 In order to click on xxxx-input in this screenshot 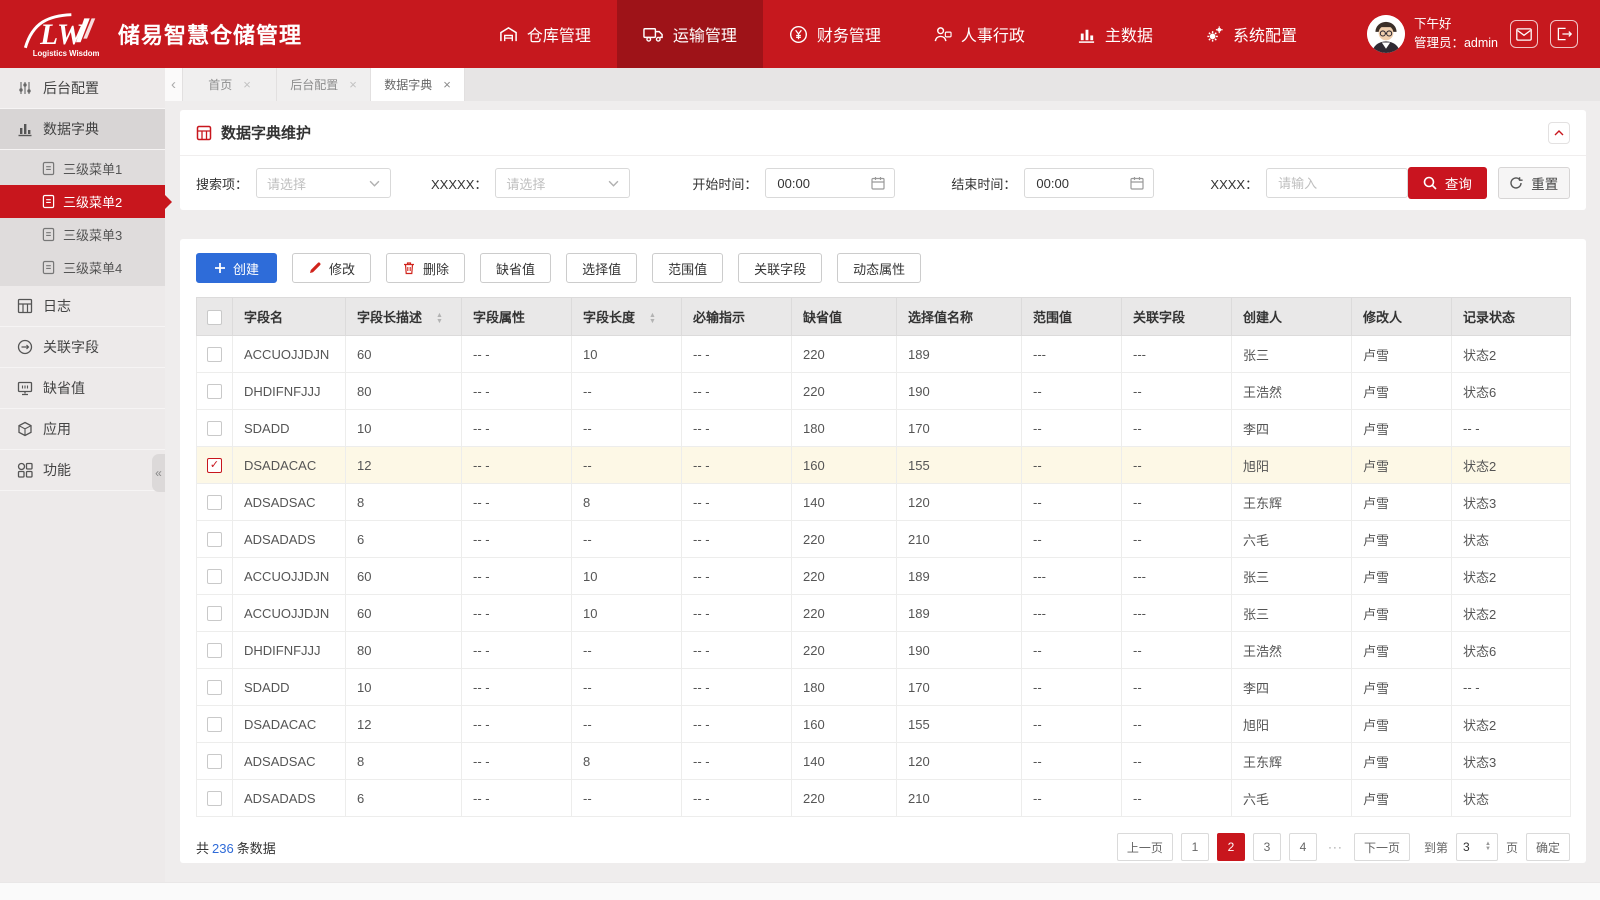, I will do `click(1337, 183)`.